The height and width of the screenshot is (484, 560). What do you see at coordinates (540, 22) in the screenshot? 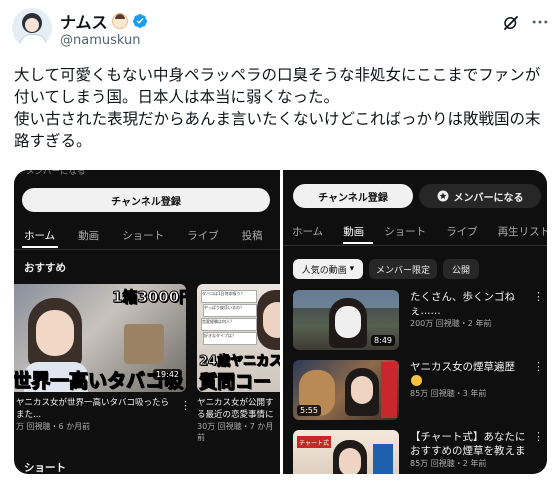
I see `more-icon` at bounding box center [540, 22].